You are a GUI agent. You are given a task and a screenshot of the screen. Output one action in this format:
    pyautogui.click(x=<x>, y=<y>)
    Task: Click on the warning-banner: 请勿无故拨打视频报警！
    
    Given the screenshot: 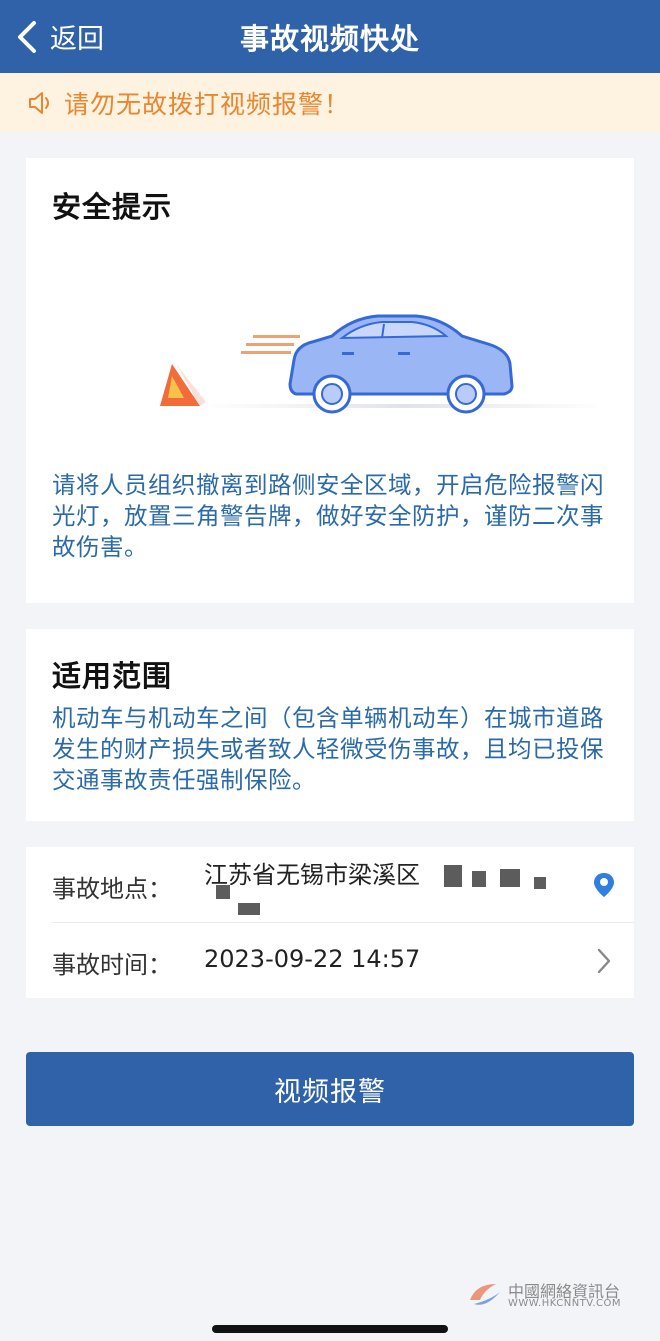 What is the action you would take?
    pyautogui.click(x=330, y=102)
    